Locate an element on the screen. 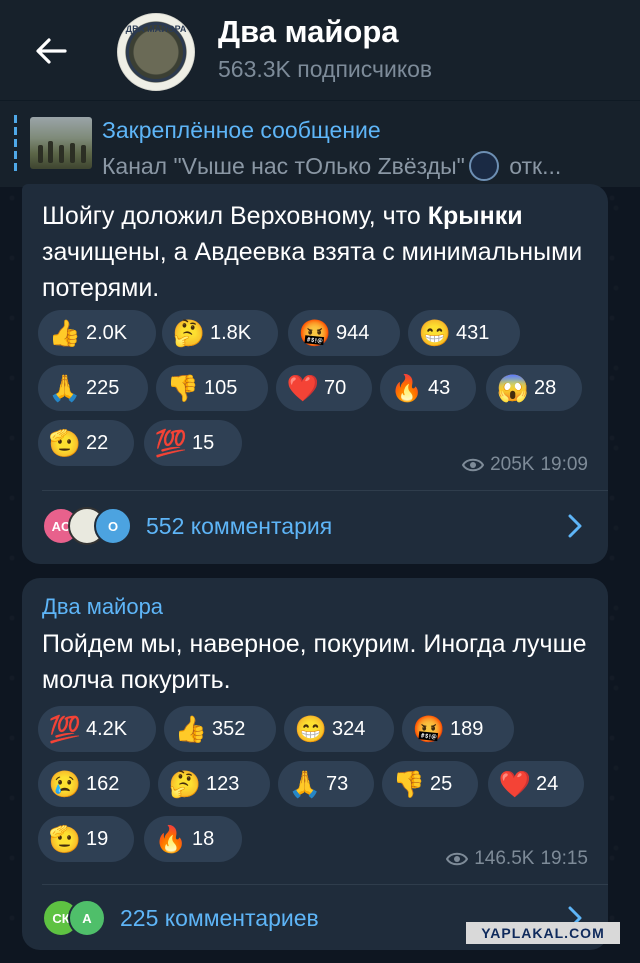 This screenshot has width=640, height=963. arrow-left-icon is located at coordinates (51, 51).